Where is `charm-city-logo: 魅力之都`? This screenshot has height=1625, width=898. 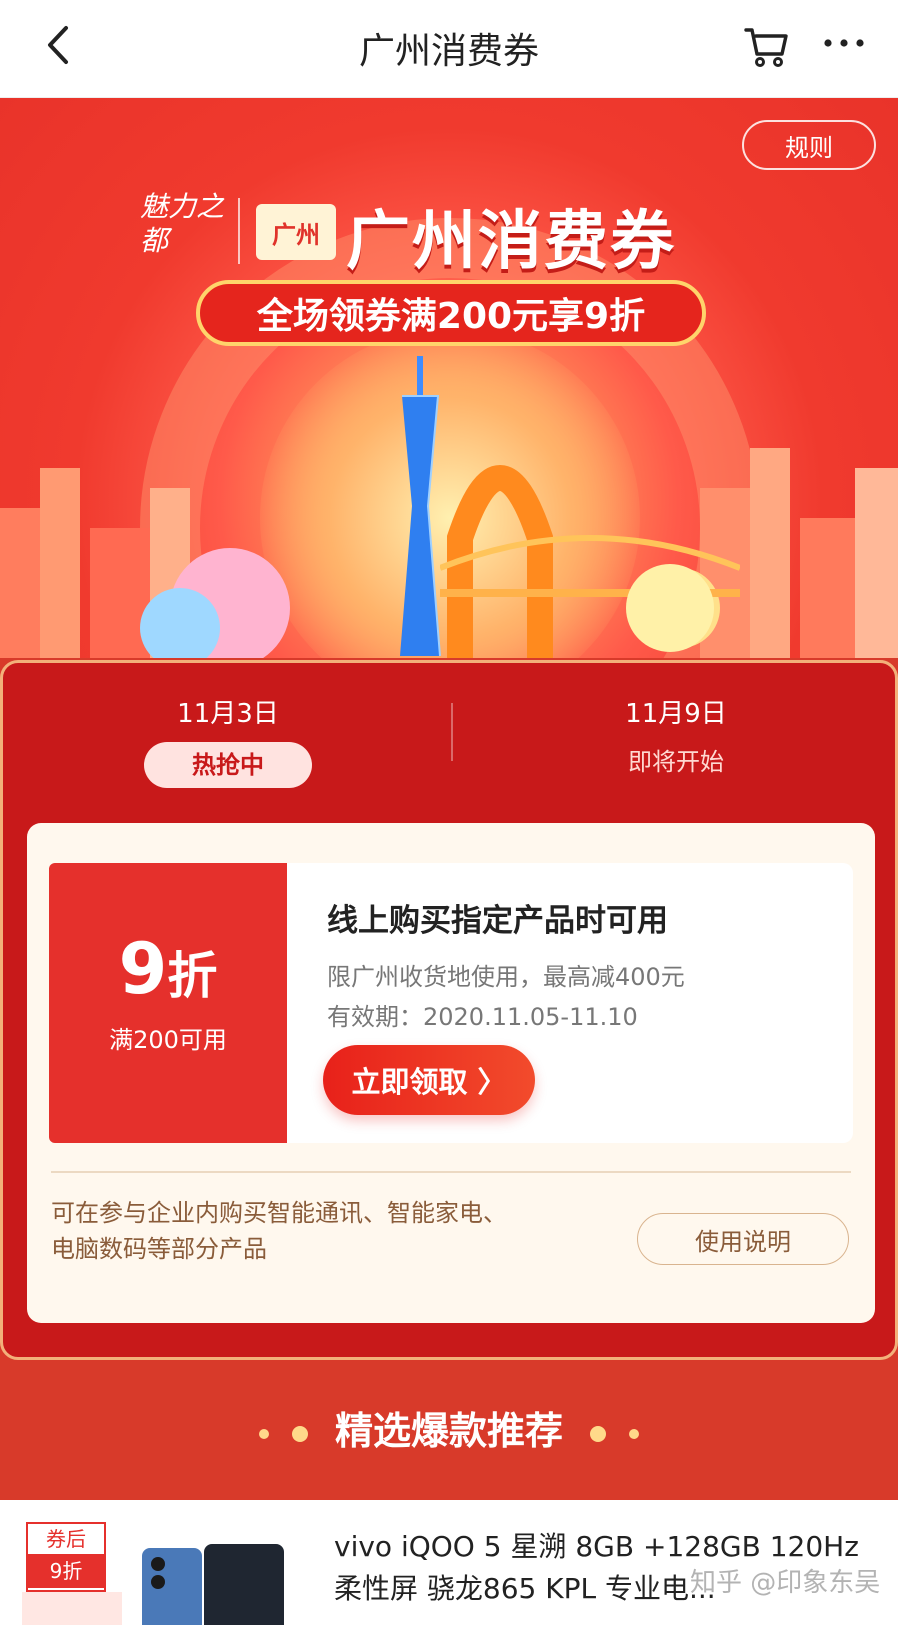
charm-city-logo: 魅力之都 is located at coordinates (182, 223).